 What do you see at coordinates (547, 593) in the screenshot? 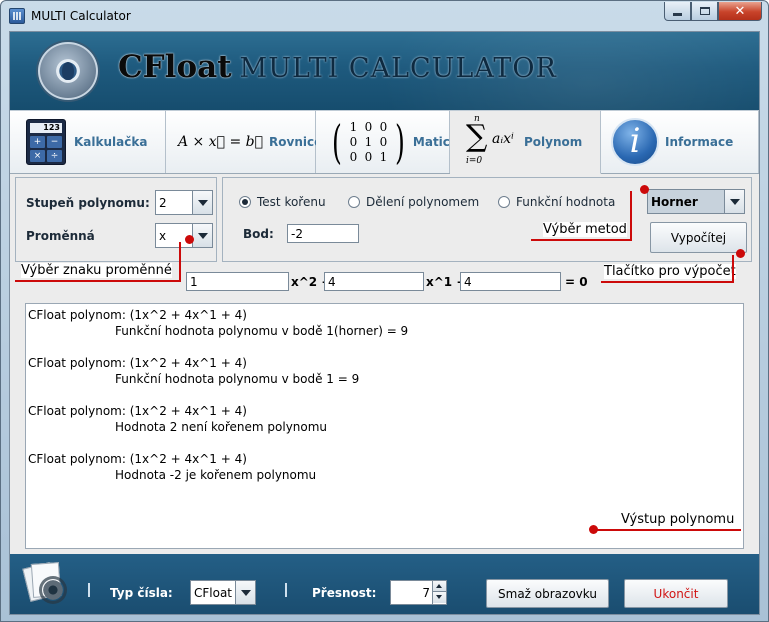
I see `clear-screen-button: Smaž obrazovku` at bounding box center [547, 593].